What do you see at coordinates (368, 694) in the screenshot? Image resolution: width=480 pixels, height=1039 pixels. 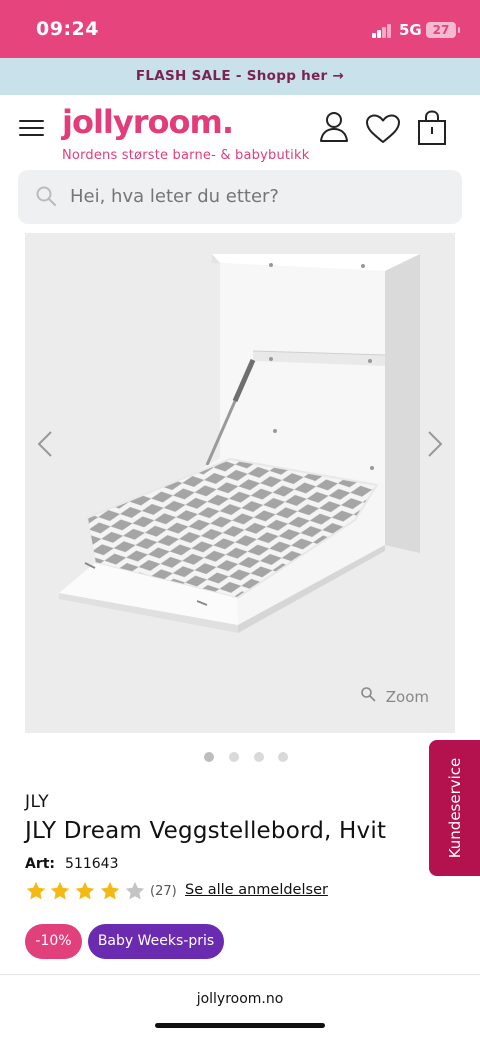 I see `zoom-icon` at bounding box center [368, 694].